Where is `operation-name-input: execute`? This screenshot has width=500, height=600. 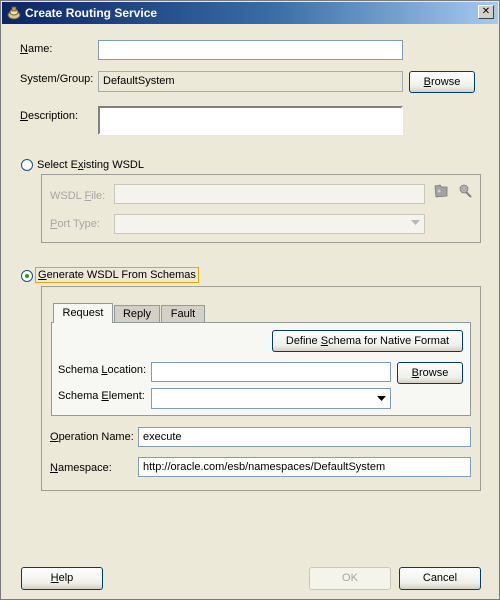
operation-name-input: execute is located at coordinates (304, 437).